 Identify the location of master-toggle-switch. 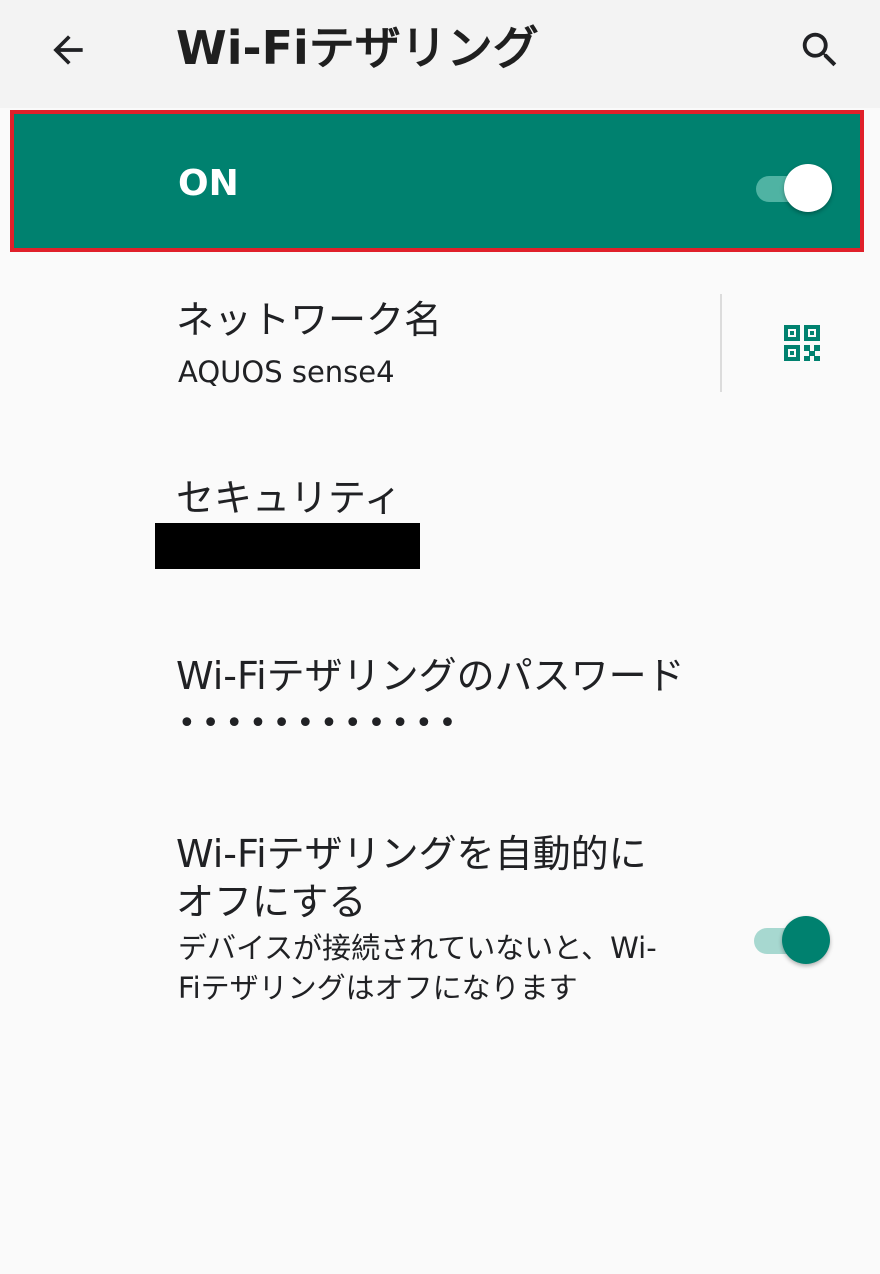
(795, 188).